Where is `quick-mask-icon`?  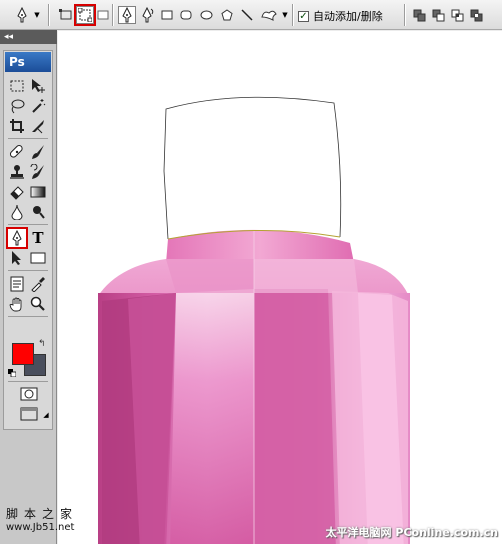 quick-mask-icon is located at coordinates (29, 394).